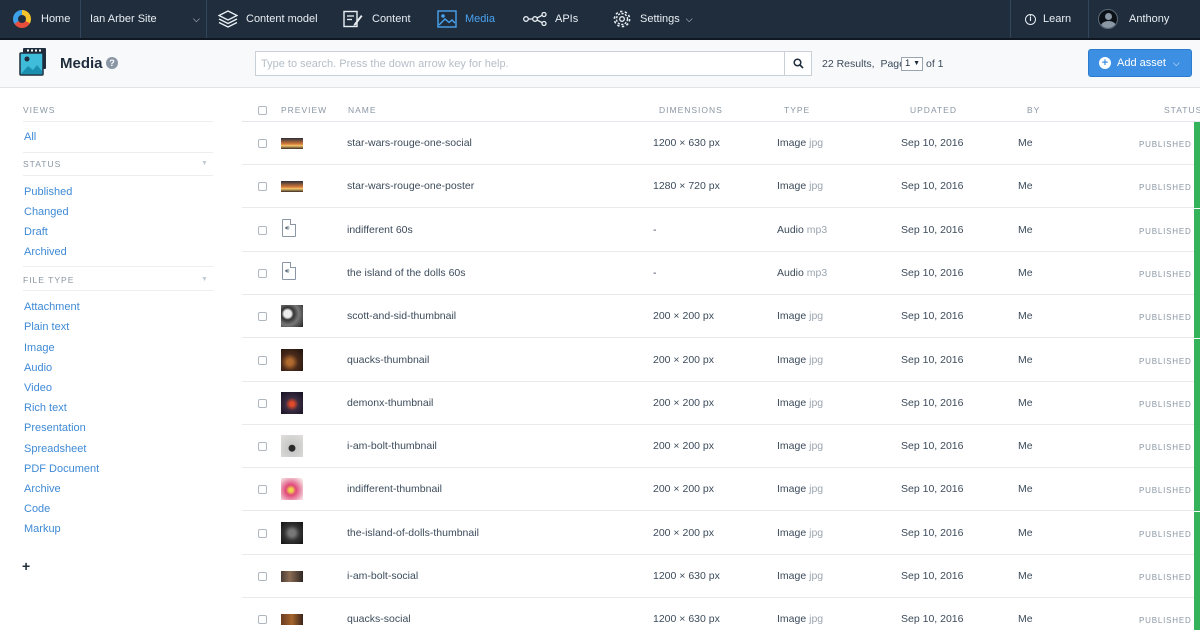 The image size is (1200, 630). What do you see at coordinates (41, 19) in the screenshot?
I see `home-link: Home` at bounding box center [41, 19].